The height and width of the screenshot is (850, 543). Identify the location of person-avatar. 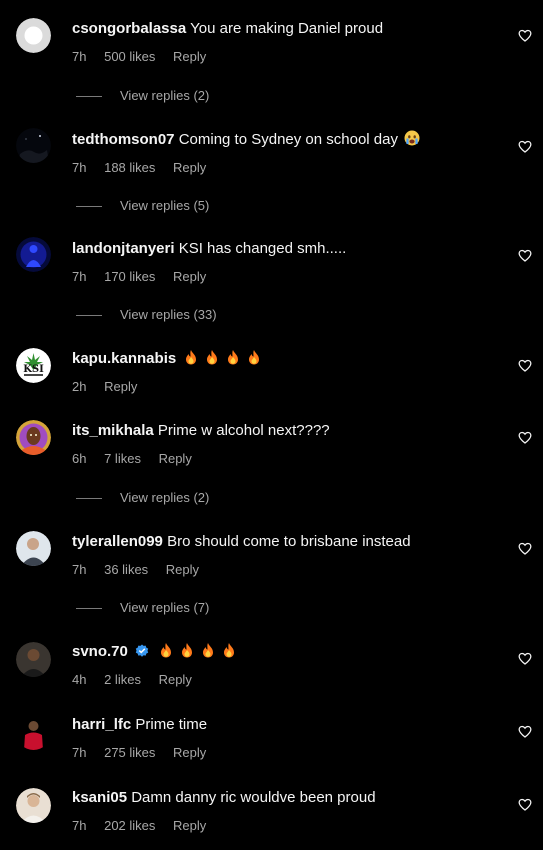
(33, 548).